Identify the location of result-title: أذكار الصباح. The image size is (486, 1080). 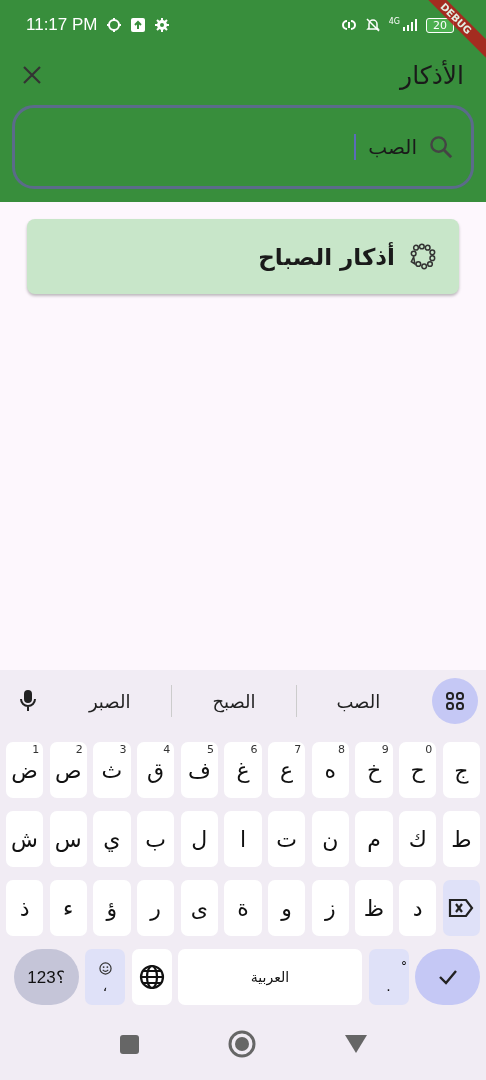
(326, 256).